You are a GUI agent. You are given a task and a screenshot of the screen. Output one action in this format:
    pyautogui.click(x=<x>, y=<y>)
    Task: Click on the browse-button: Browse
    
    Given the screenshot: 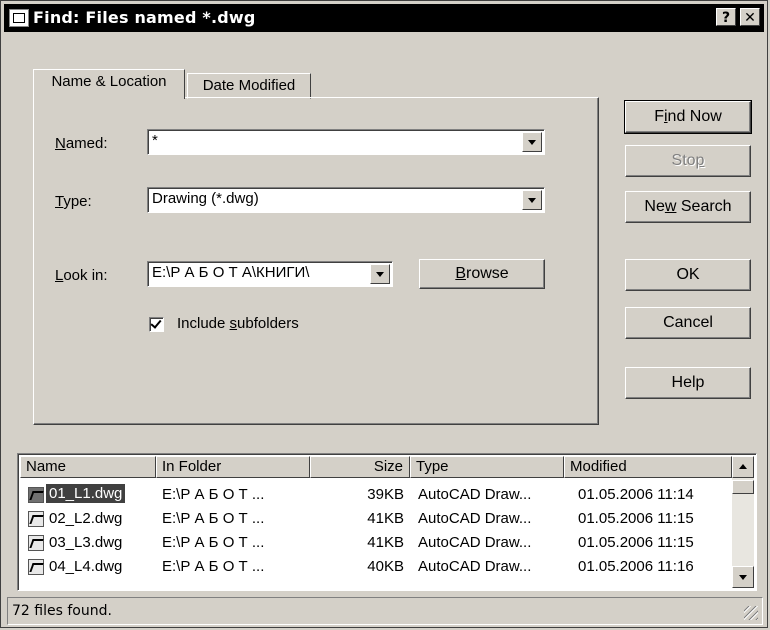 What is the action you would take?
    pyautogui.click(x=482, y=274)
    